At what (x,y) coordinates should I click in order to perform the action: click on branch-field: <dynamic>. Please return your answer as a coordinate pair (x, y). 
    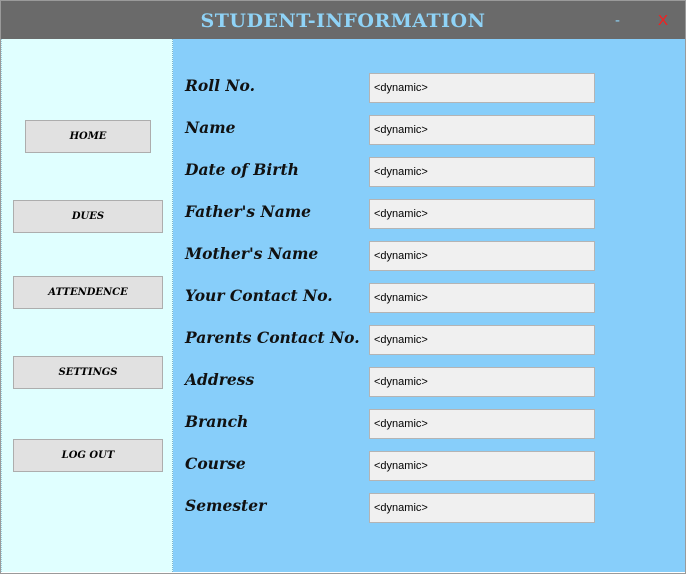
    Looking at the image, I should click on (482, 424).